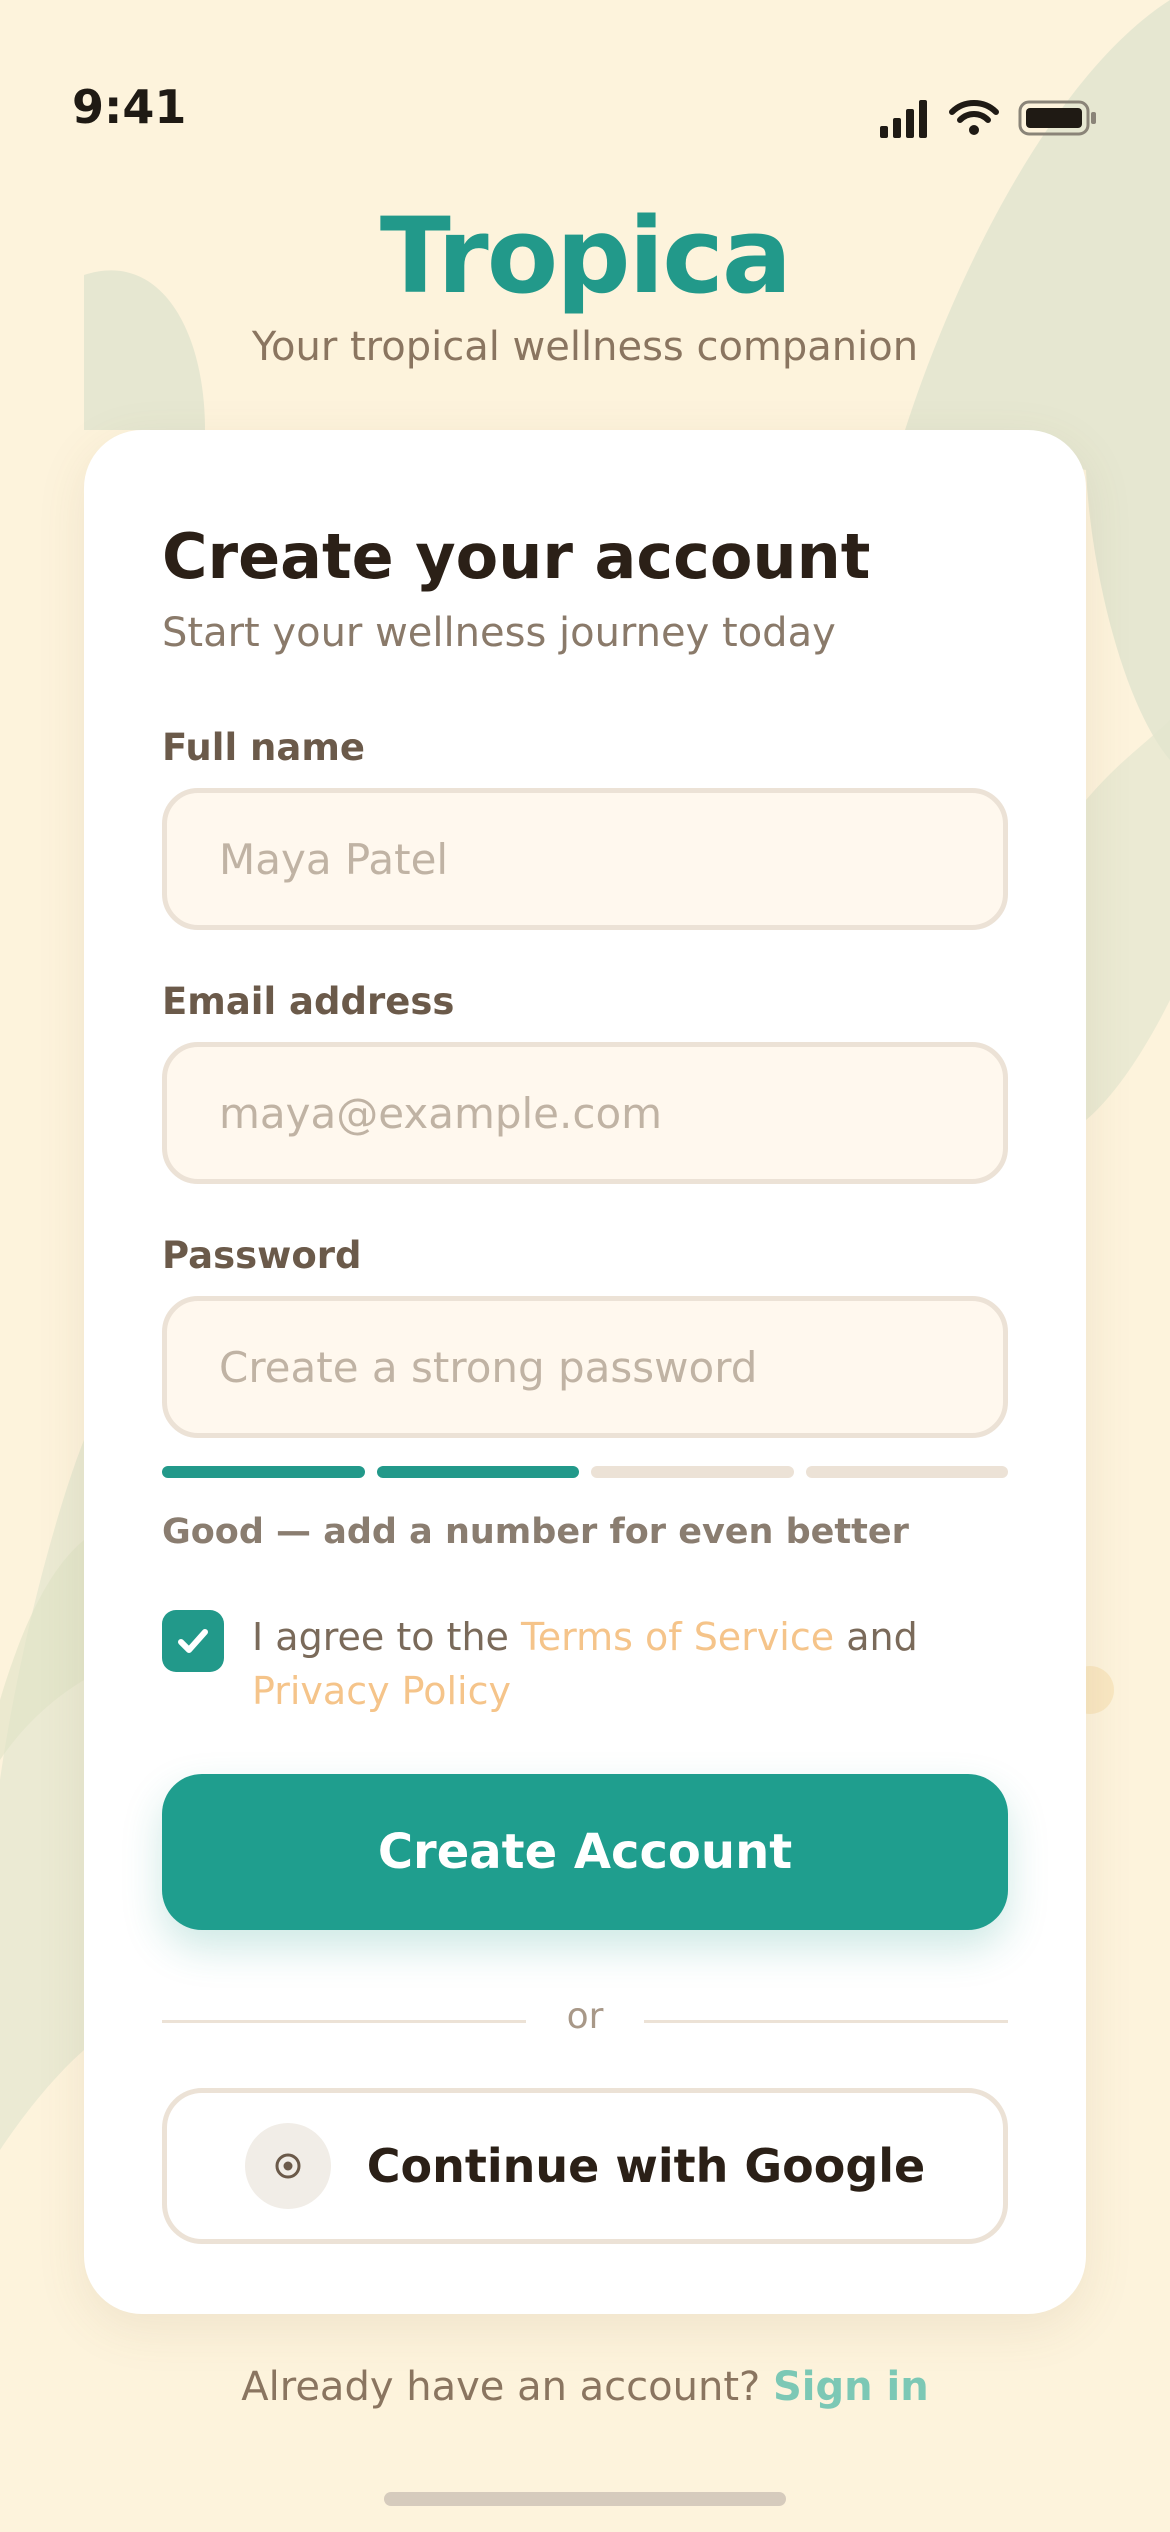 Image resolution: width=1170 pixels, height=2532 pixels. I want to click on status-bar: 9:41, so click(585, 90).